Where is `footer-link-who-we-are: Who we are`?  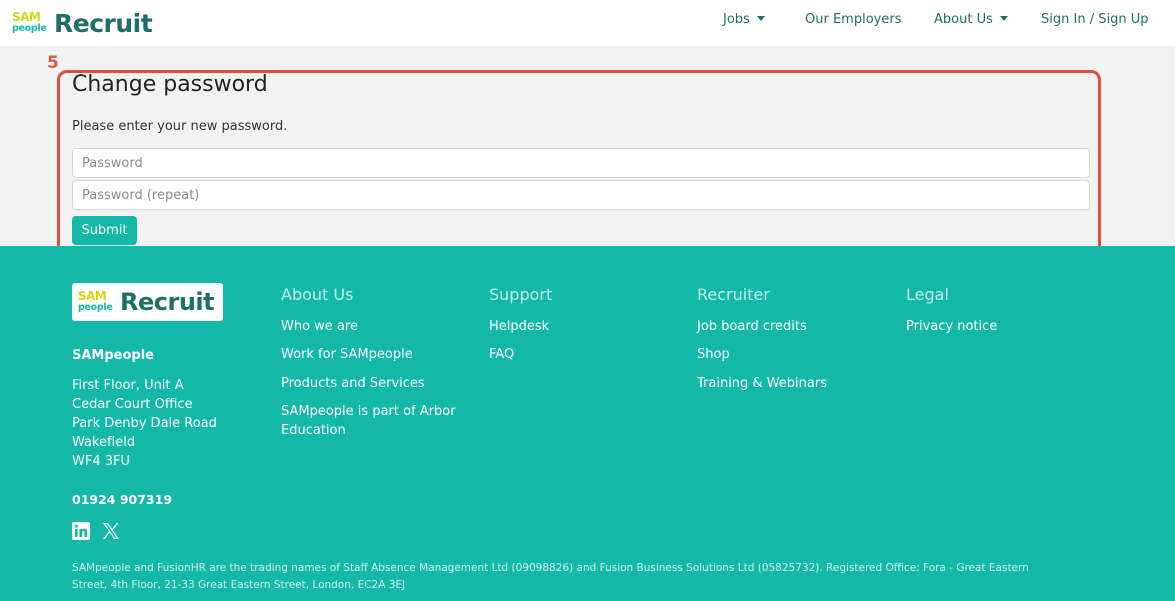 footer-link-who-we-are: Who we are is located at coordinates (319, 326).